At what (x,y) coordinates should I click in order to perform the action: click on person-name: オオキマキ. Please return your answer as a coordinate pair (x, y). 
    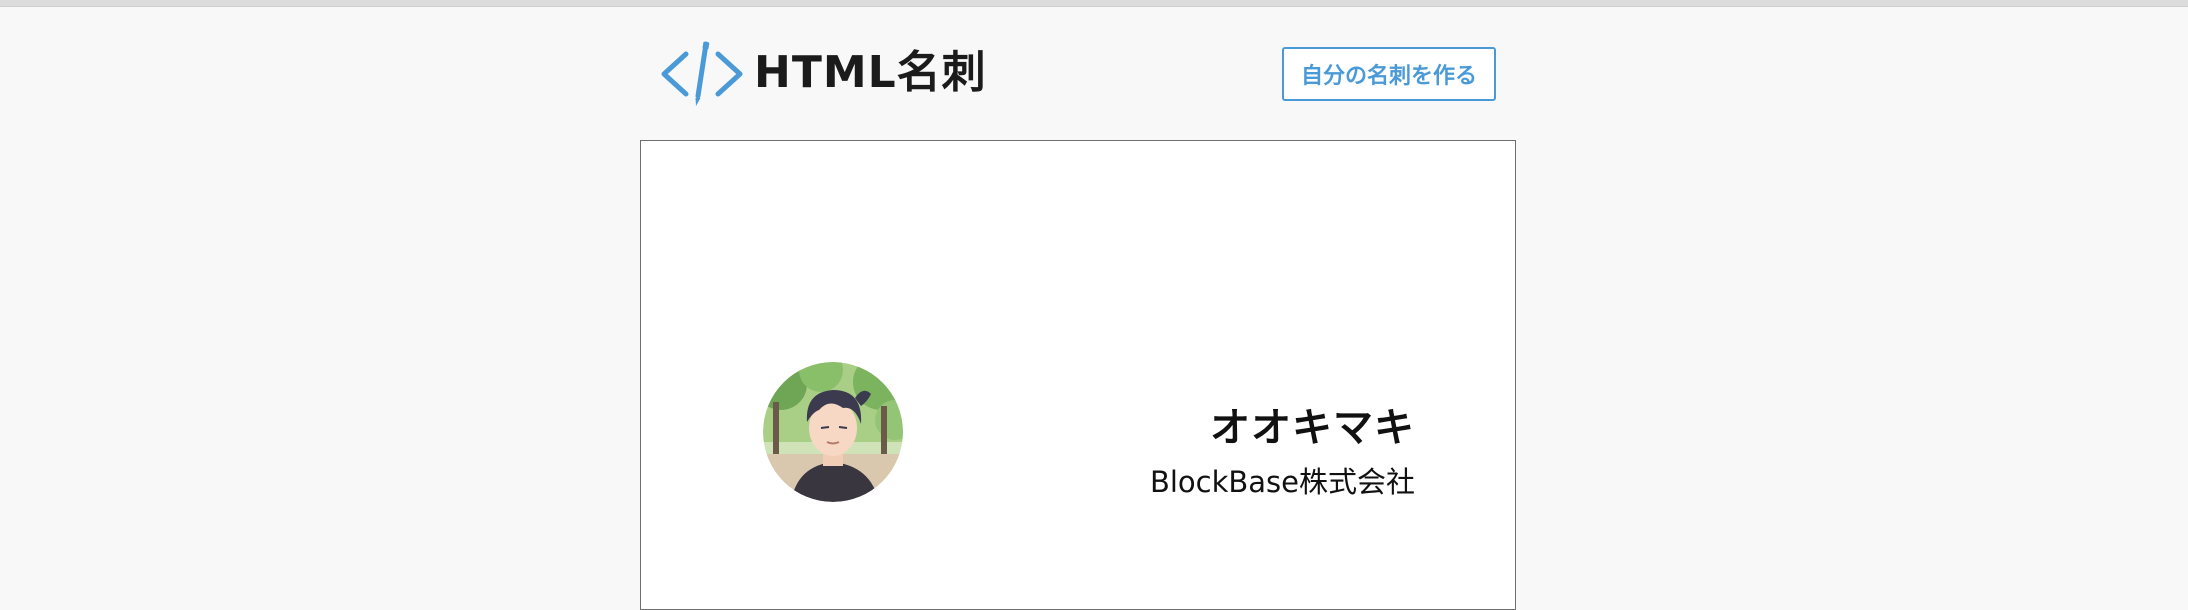
    Looking at the image, I should click on (1312, 428).